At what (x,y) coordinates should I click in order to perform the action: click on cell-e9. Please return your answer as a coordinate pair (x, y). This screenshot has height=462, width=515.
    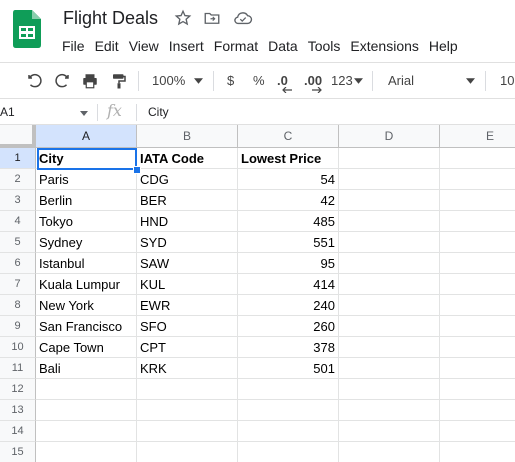
    Looking at the image, I should click on (477, 326).